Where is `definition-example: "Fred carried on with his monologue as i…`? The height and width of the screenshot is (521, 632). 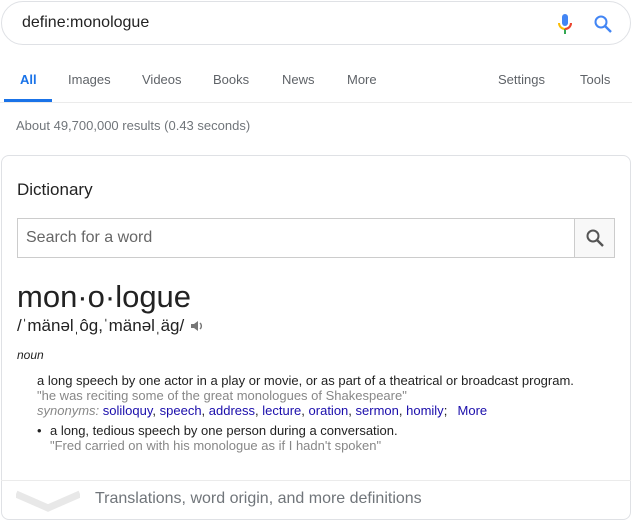
definition-example: "Fred carried on with his monologue as i… is located at coordinates (216, 445).